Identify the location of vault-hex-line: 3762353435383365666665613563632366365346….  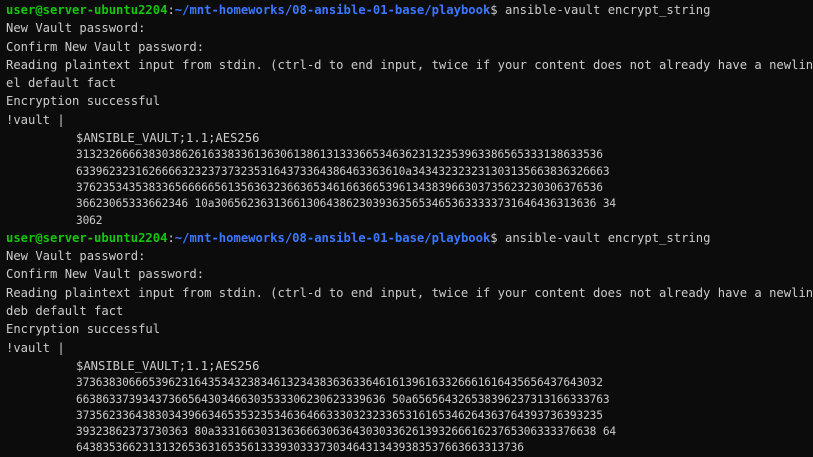
(339, 187).